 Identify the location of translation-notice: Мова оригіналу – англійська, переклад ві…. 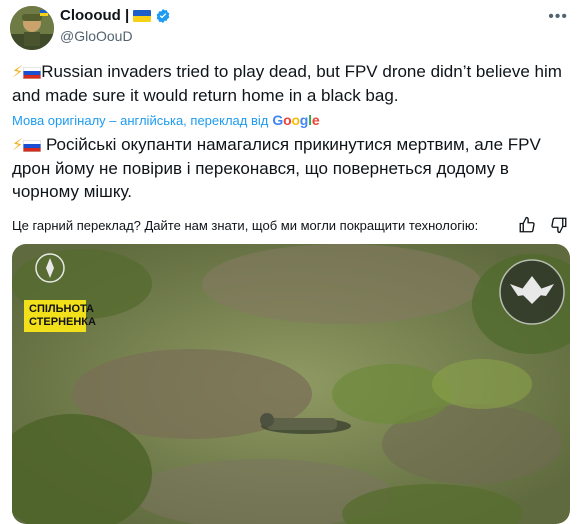
(166, 120).